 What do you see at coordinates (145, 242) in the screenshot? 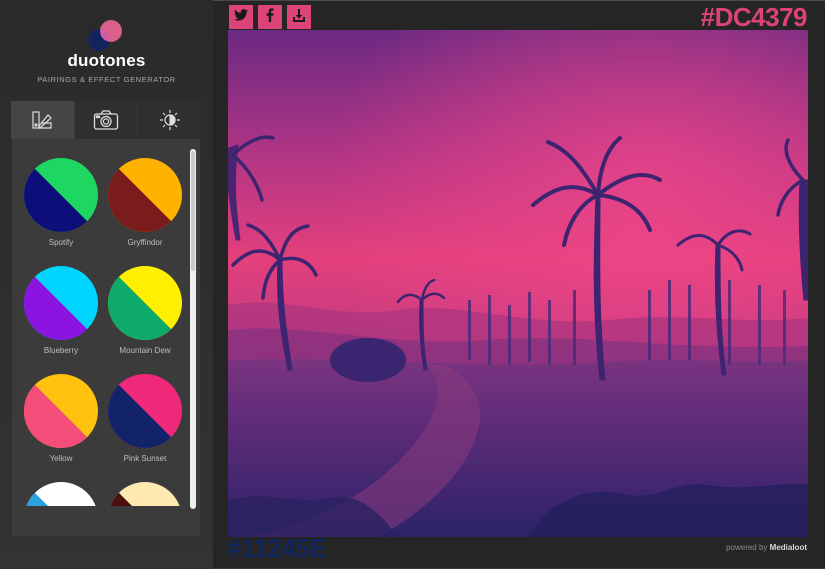
I see `swatch-label: Gryffindor` at bounding box center [145, 242].